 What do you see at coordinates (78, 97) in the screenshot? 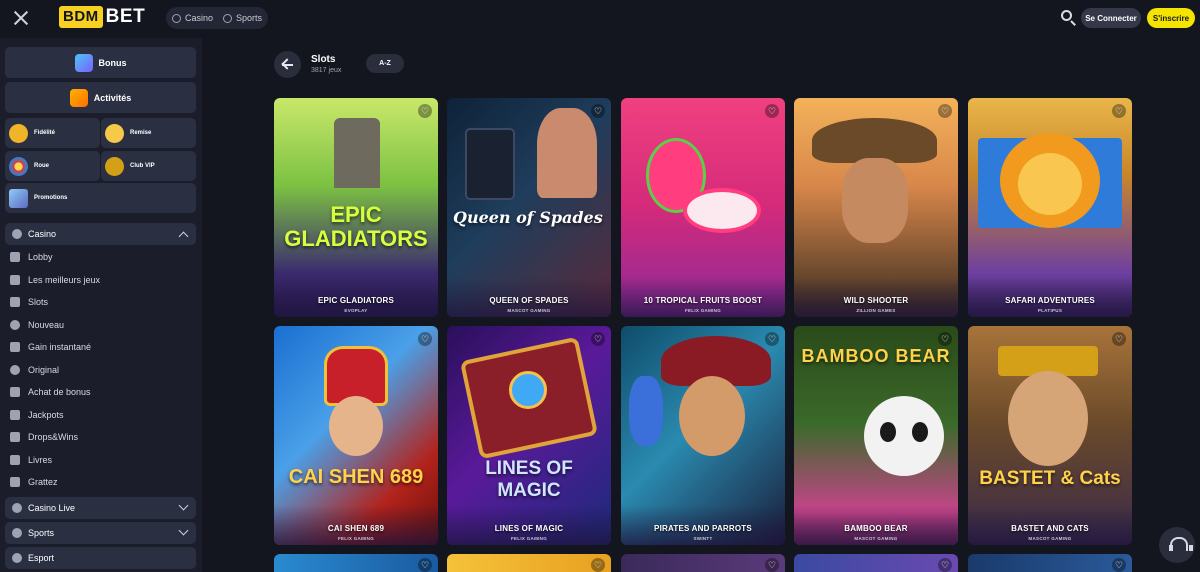
I see `crown-icon` at bounding box center [78, 97].